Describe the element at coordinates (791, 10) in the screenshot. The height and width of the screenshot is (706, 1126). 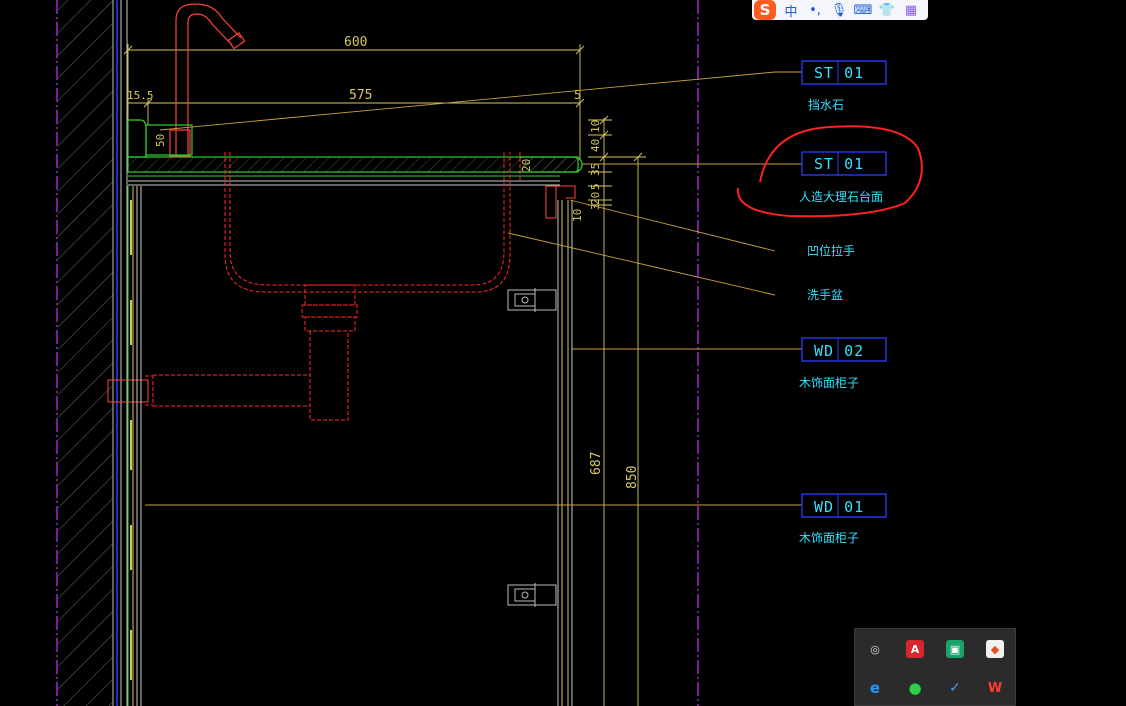
I see `ime-language-toggle: 中` at that location.